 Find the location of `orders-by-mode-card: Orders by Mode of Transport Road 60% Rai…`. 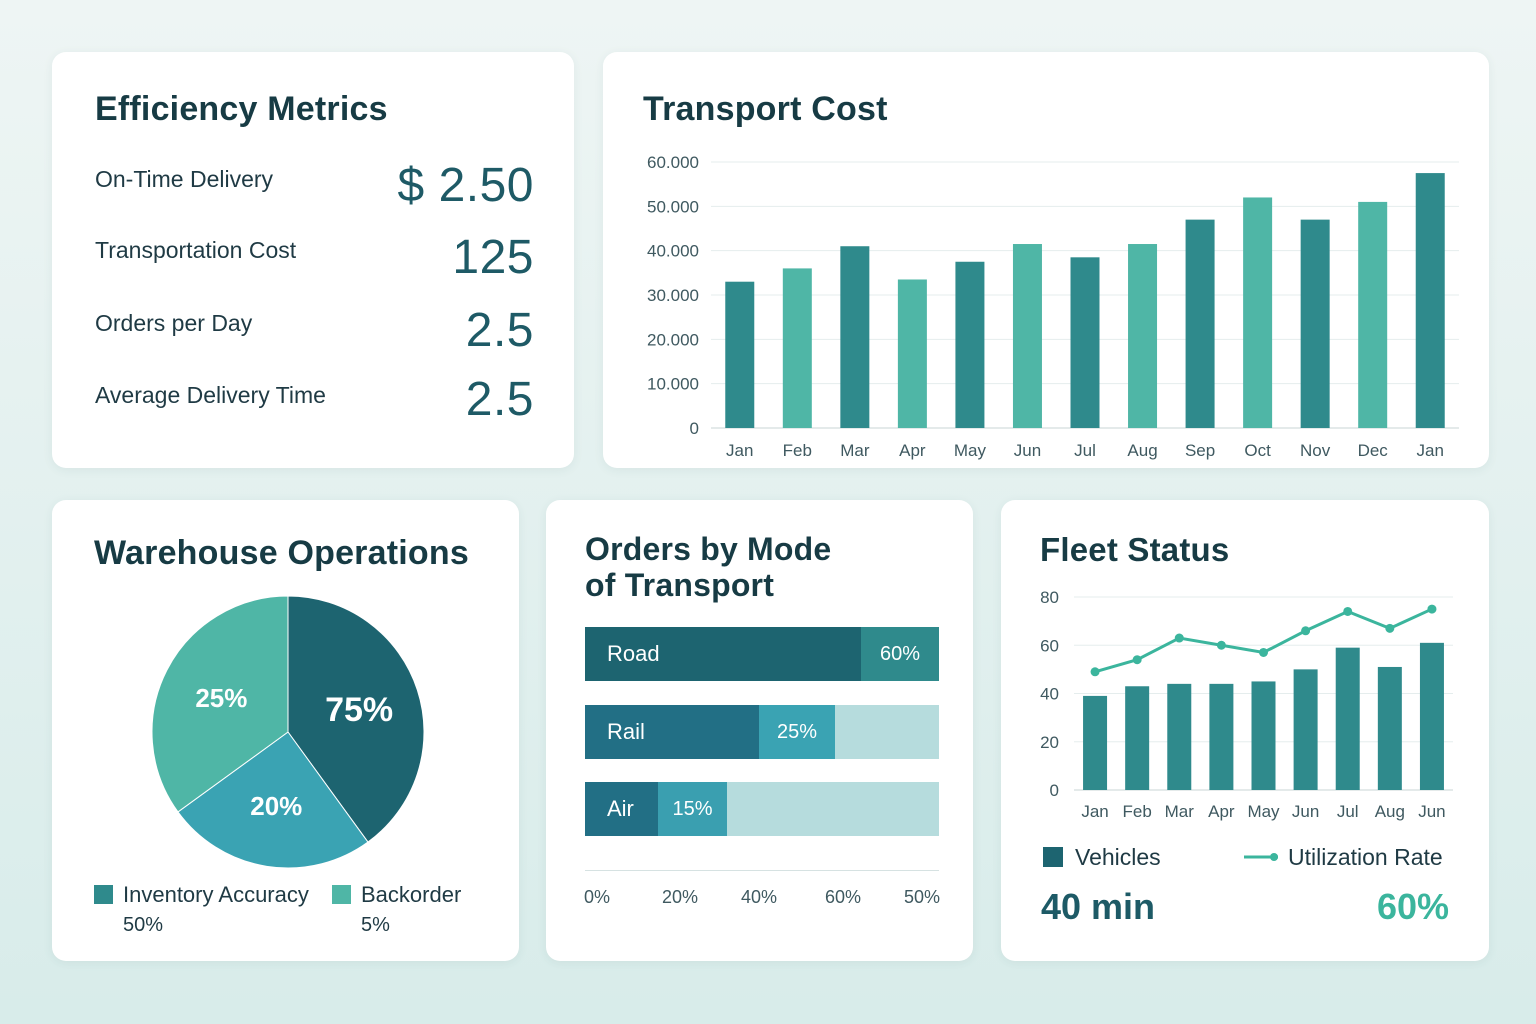

orders-by-mode-card: Orders by Mode of Transport Road 60% Rai… is located at coordinates (759, 730).